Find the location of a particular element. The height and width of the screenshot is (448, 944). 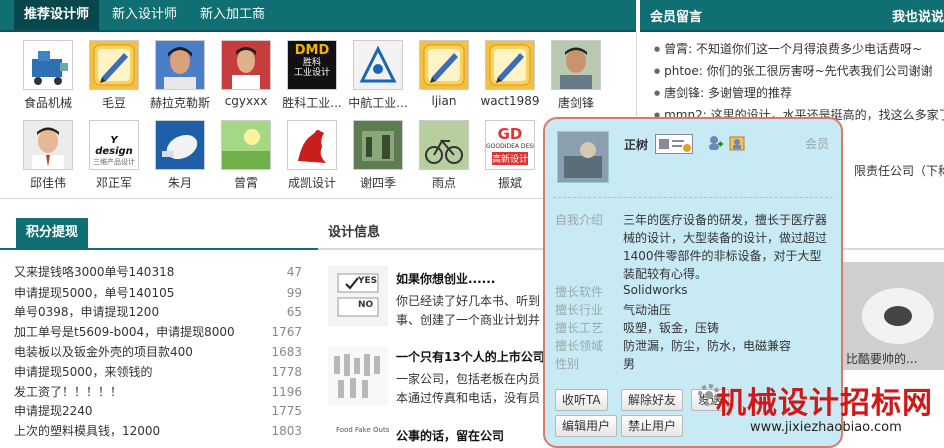

tab-recommended-designers: 推荐设计师 is located at coordinates (57, 15).